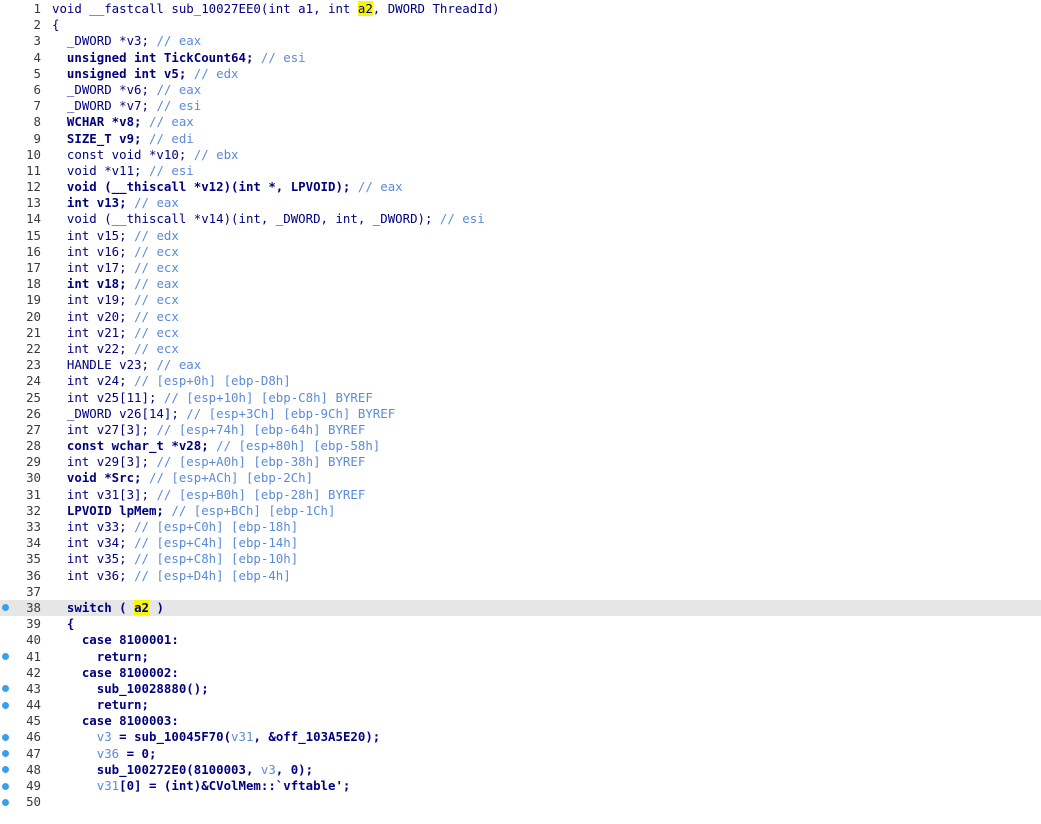  I want to click on code-line: 15 int v15; // edx, so click(520, 236).